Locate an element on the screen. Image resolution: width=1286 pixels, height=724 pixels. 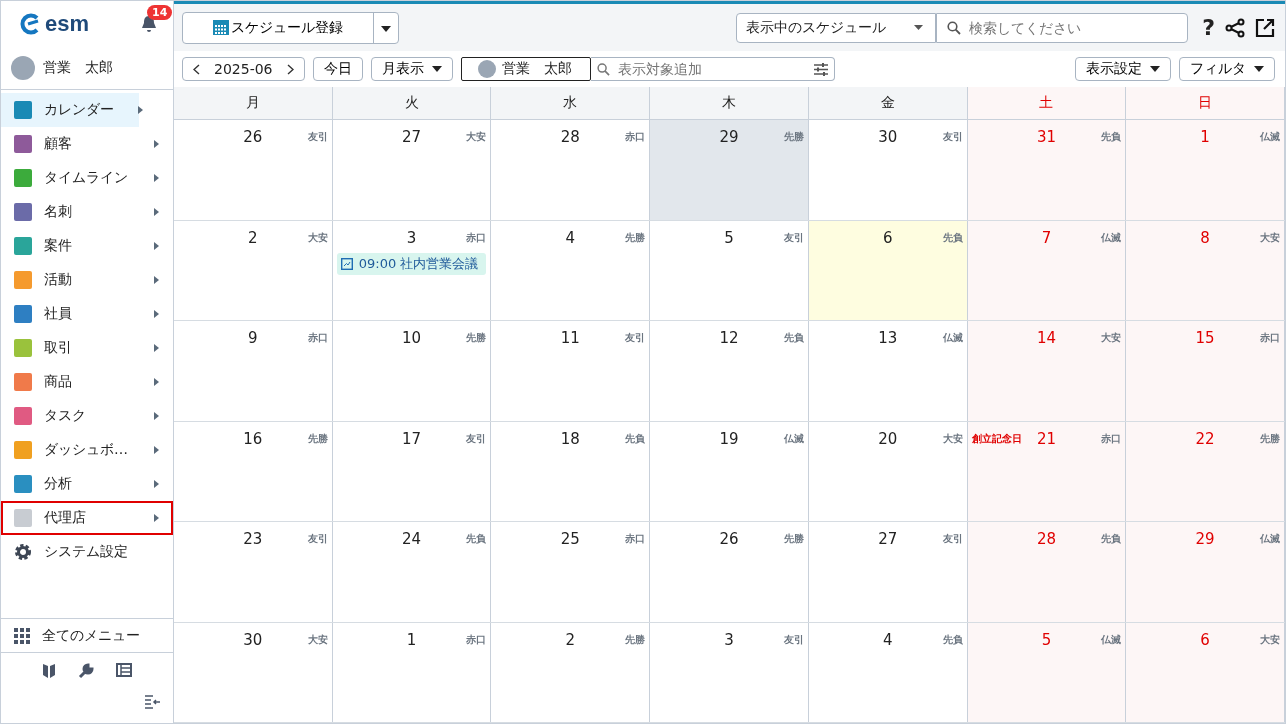
day-cell: 6 先負 is located at coordinates (888, 270).